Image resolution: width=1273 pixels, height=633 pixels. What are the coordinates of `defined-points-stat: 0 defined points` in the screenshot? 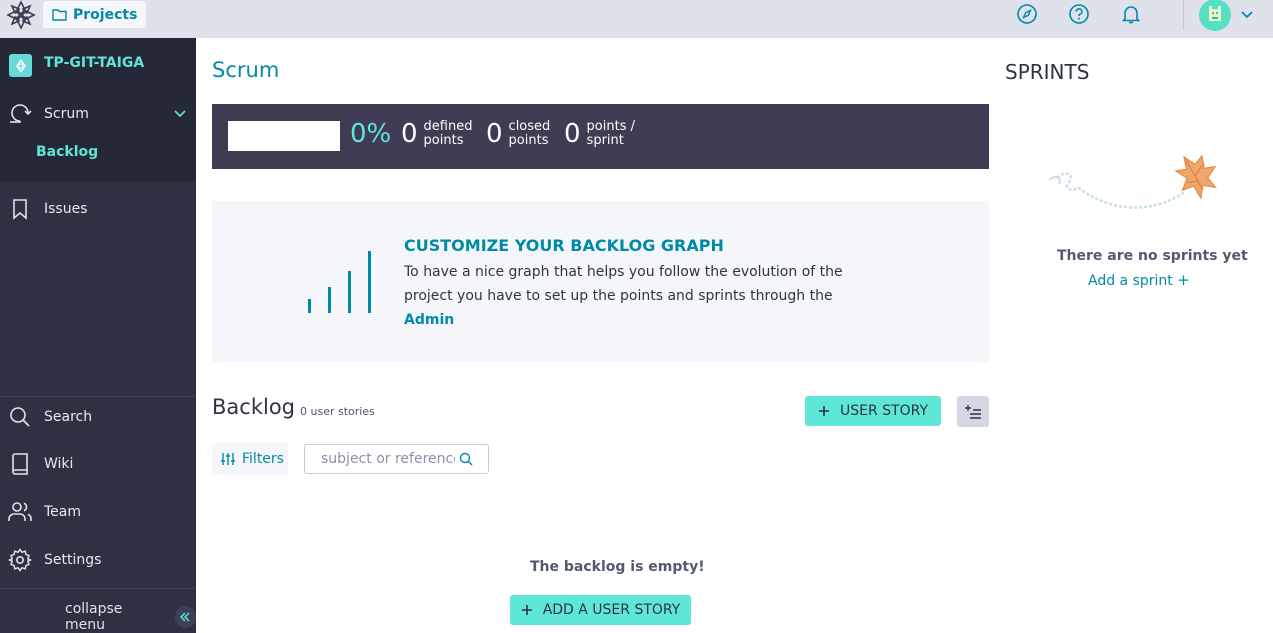 It's located at (436, 134).